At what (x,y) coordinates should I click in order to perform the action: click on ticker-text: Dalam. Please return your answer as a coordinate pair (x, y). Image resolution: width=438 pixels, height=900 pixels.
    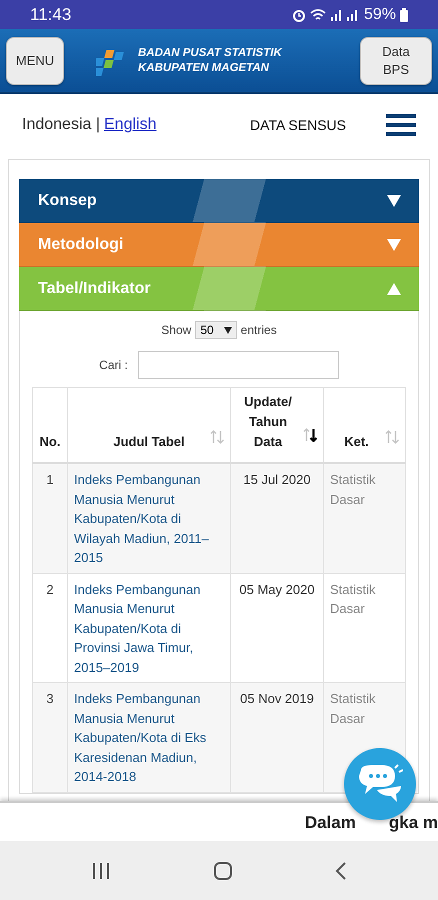
    Looking at the image, I should click on (330, 823).